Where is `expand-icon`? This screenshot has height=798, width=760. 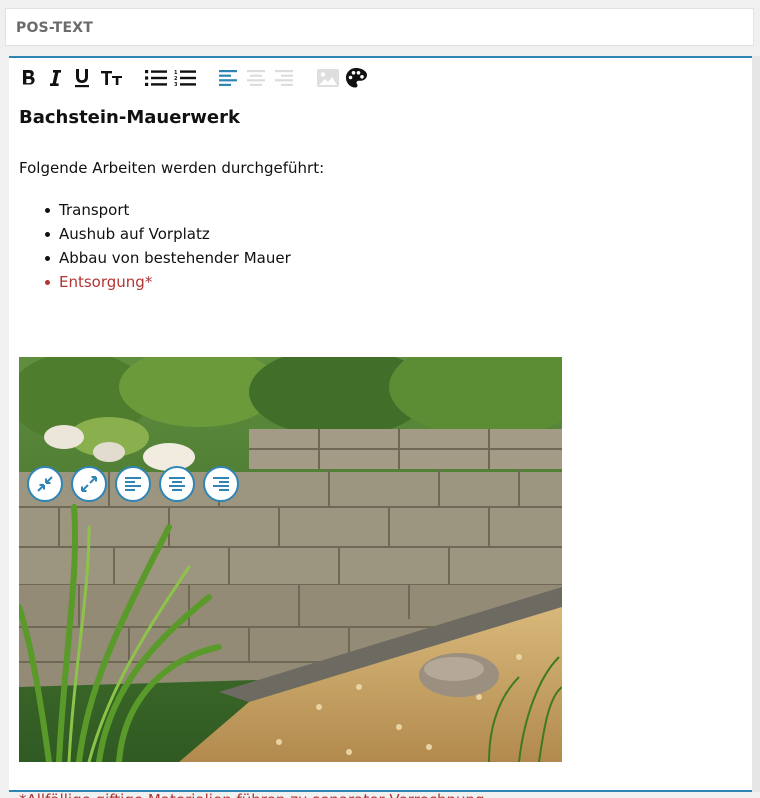 expand-icon is located at coordinates (89, 484).